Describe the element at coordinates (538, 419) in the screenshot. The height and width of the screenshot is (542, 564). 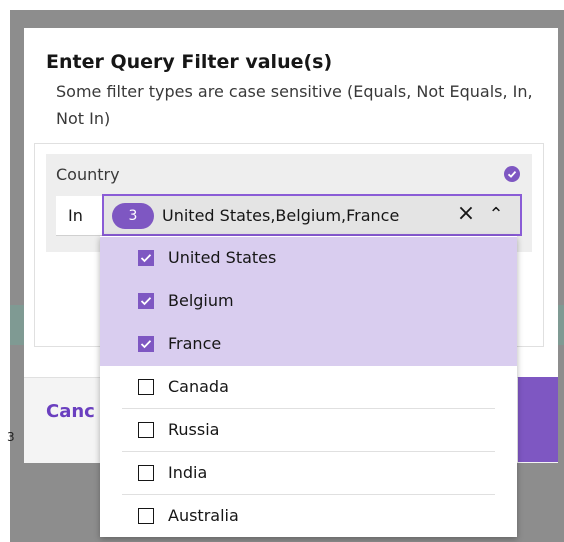
I see `primary-button` at that location.